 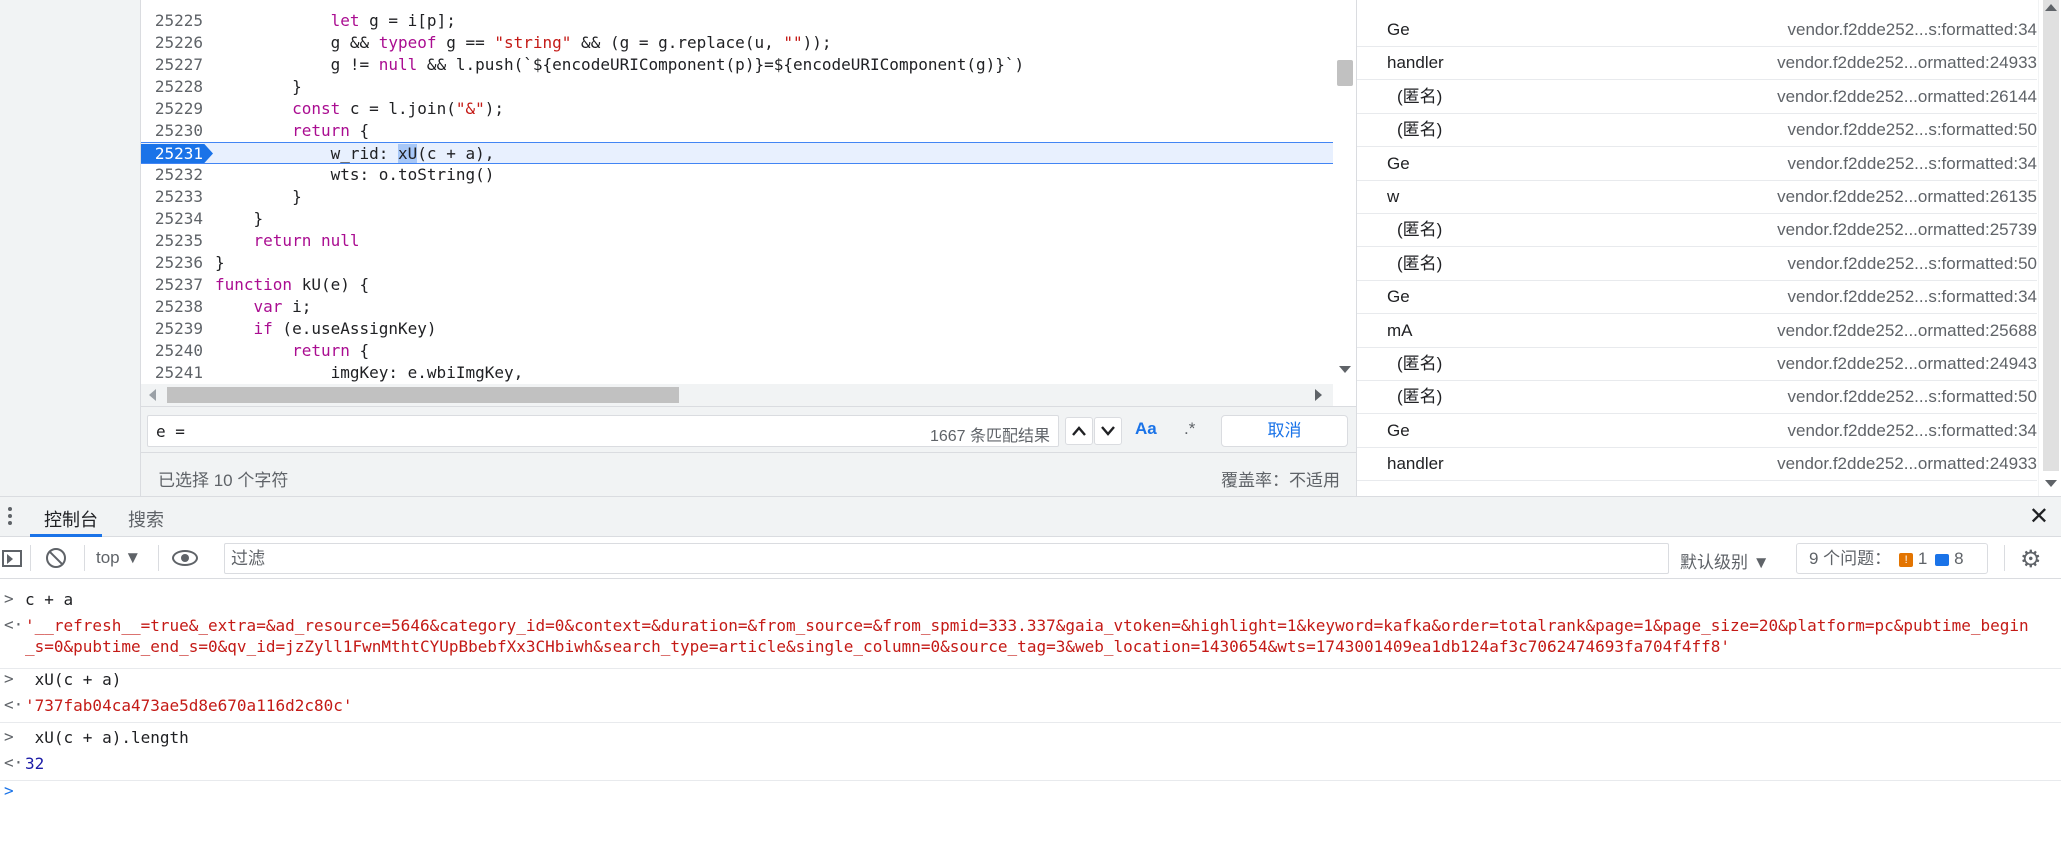 I want to click on line-number: 25237, so click(x=172, y=285).